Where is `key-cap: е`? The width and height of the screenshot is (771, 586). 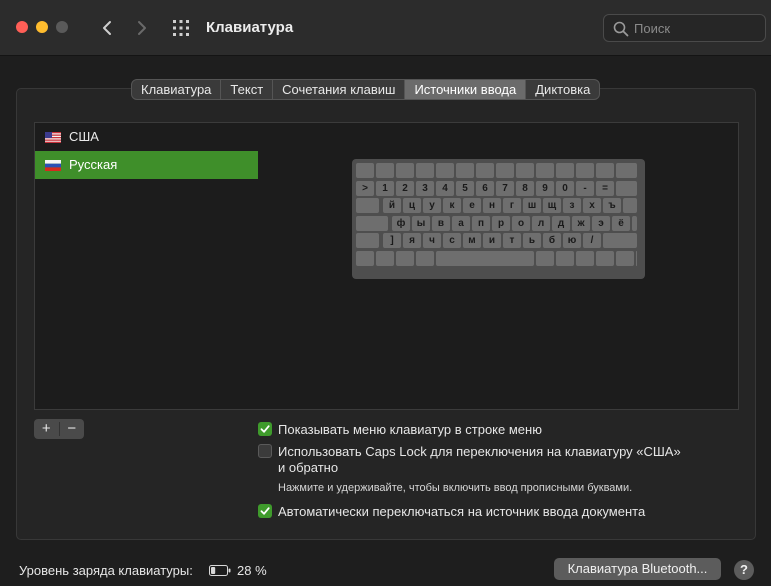 key-cap: е is located at coordinates (472, 205).